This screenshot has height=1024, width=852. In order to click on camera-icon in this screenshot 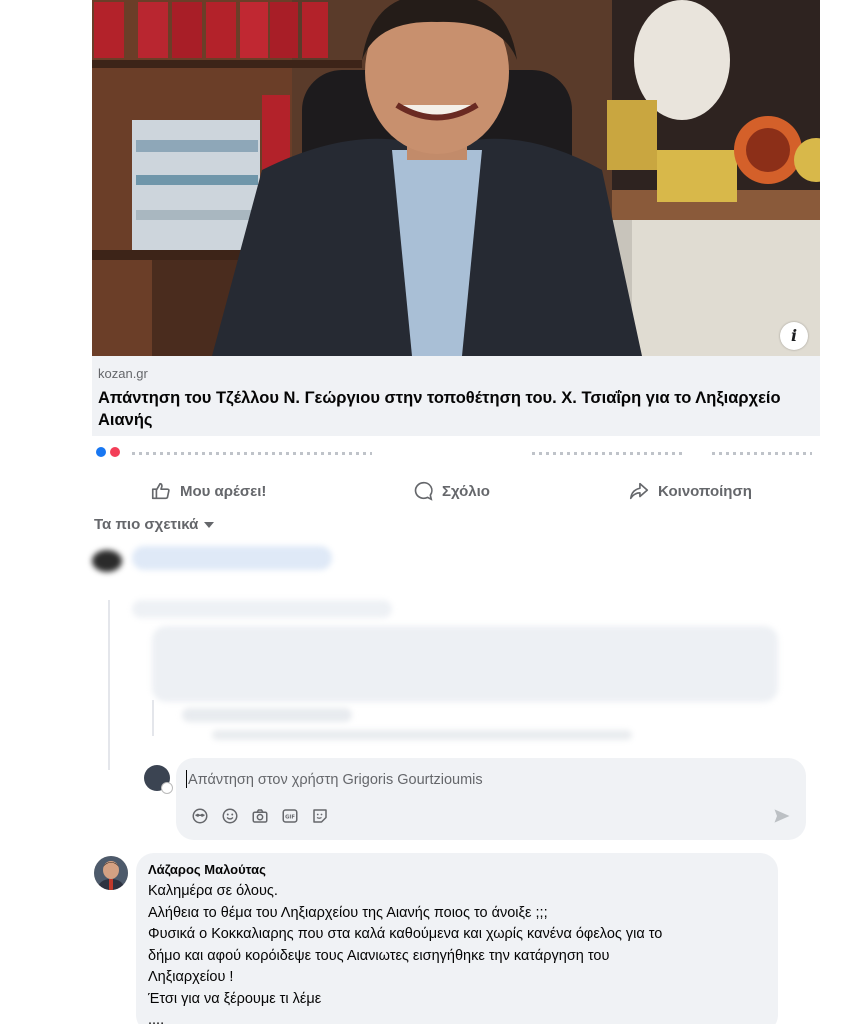, I will do `click(260, 816)`.